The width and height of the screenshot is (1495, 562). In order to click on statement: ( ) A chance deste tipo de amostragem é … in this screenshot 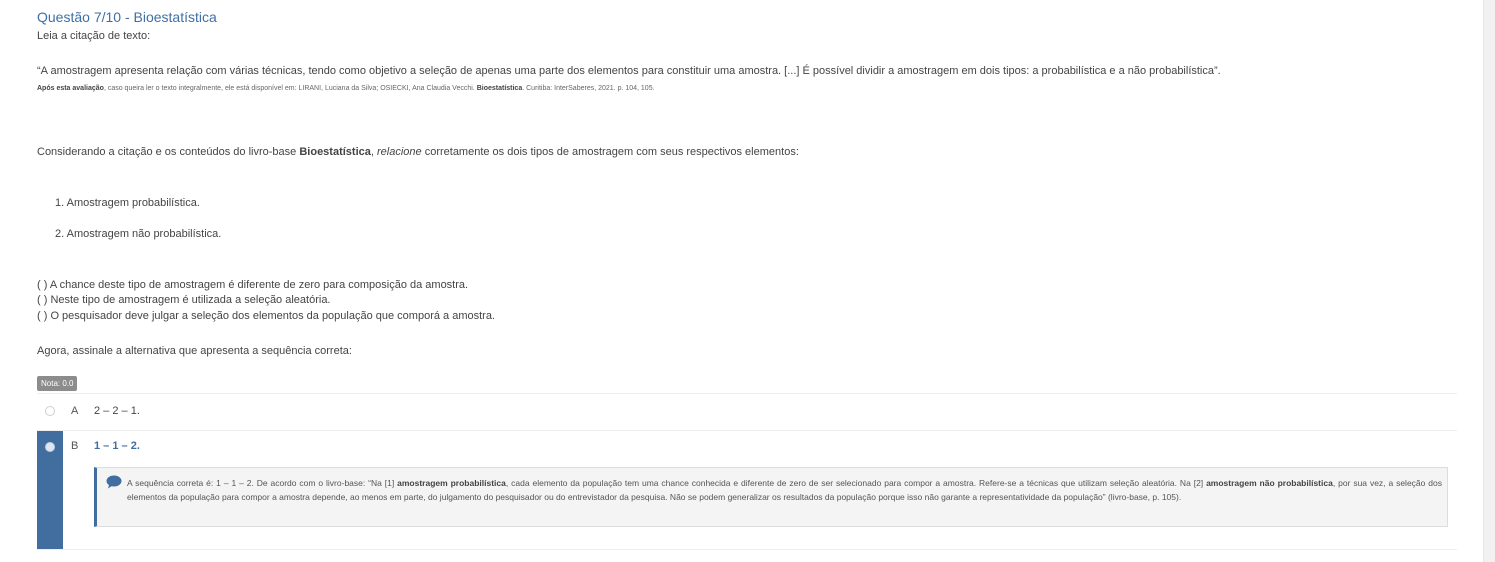, I will do `click(253, 285)`.